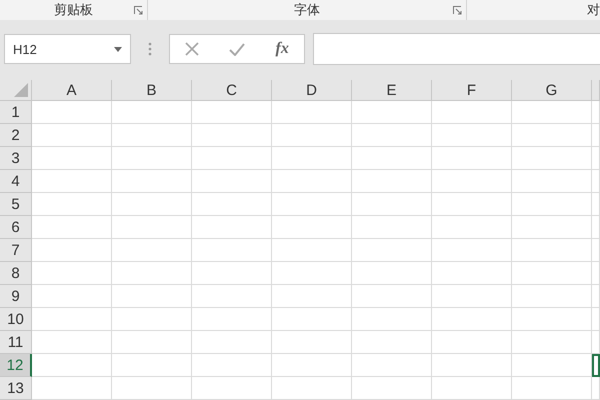 The height and width of the screenshot is (400, 600). I want to click on checkmark-icon, so click(237, 49).